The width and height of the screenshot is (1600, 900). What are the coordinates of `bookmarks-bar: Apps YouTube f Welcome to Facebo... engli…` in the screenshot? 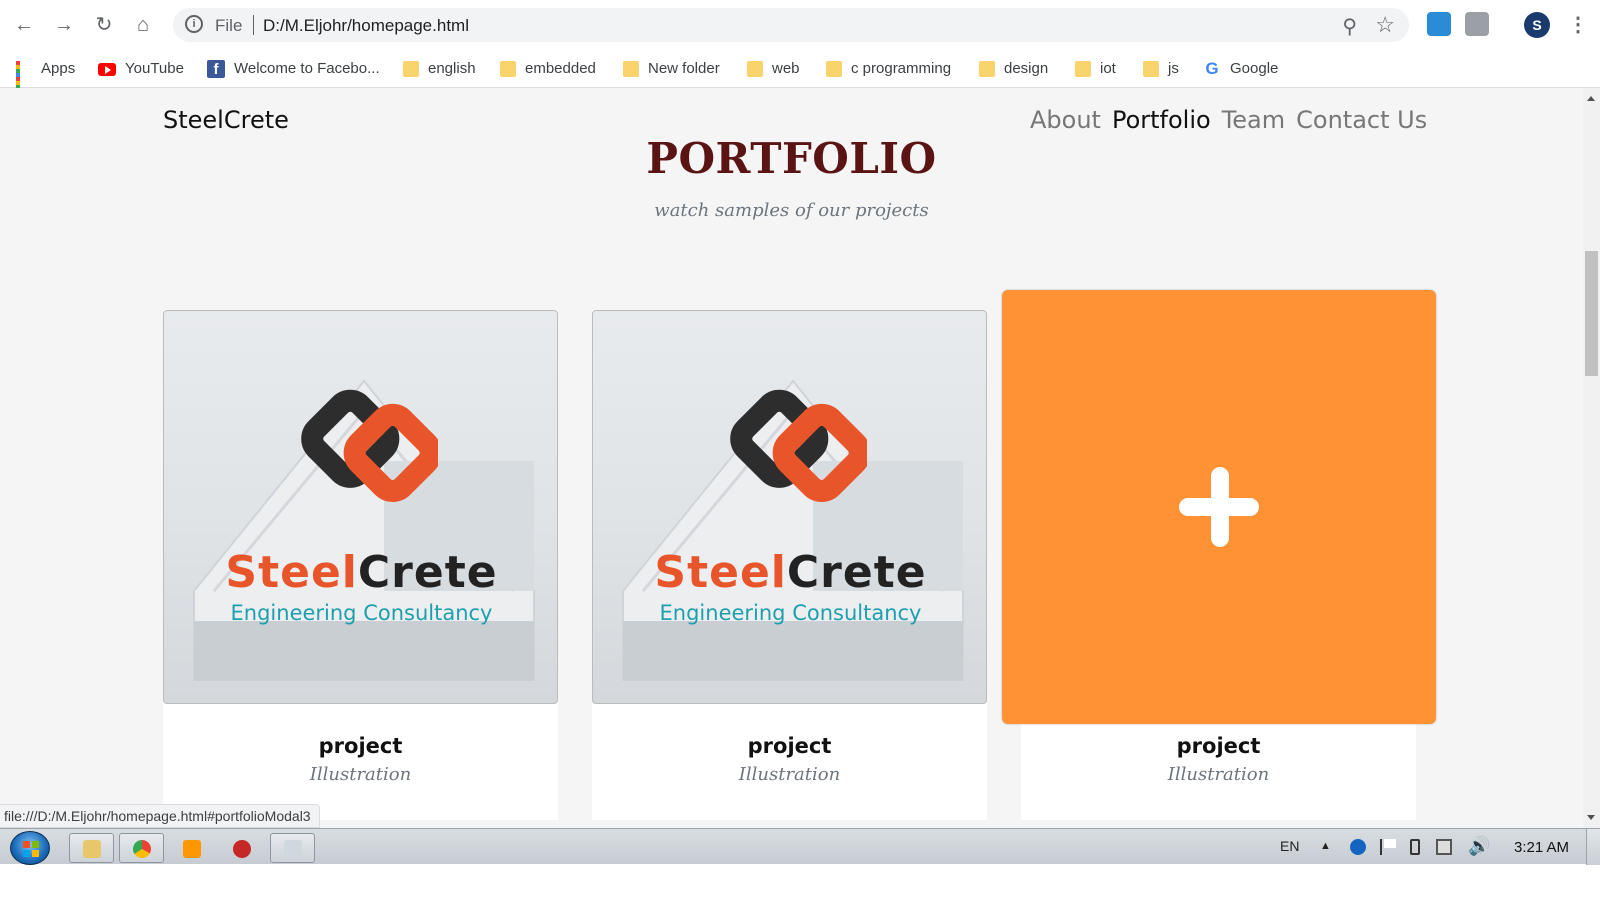 It's located at (800, 74).